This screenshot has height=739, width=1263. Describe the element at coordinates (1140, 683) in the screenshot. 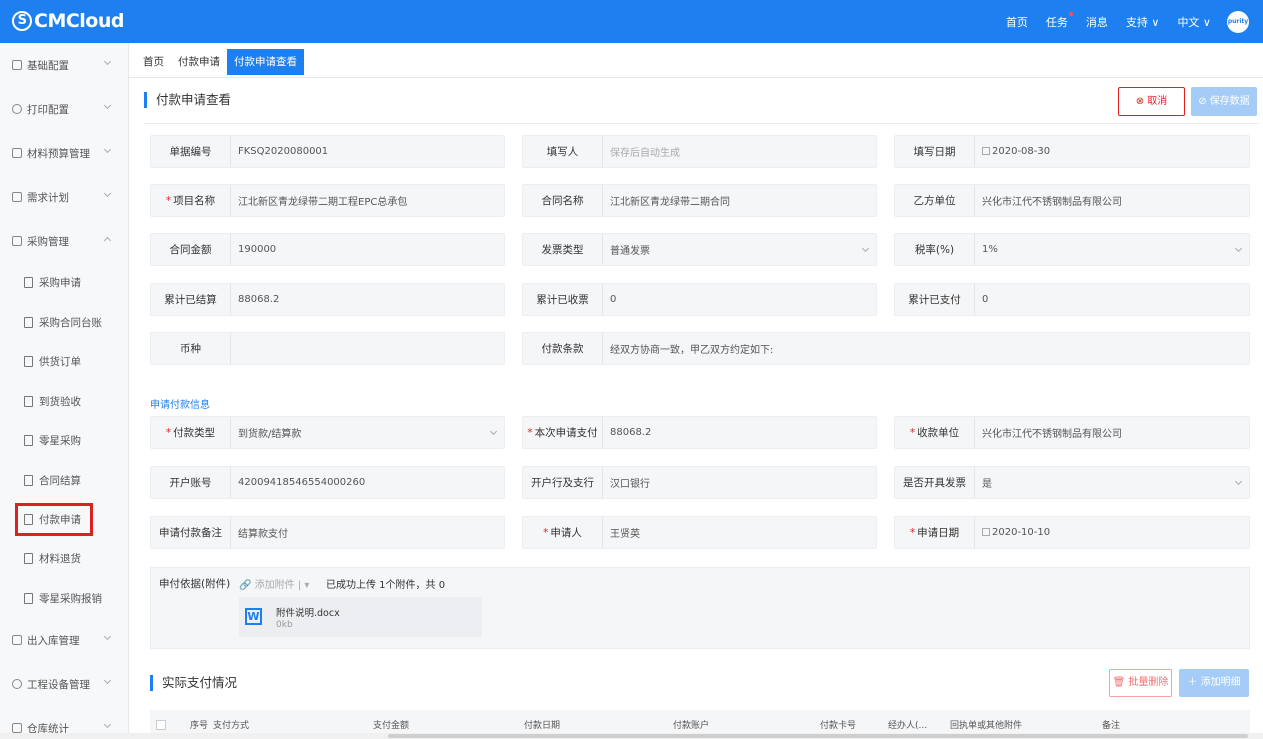

I see `batch-delete-button: 🗑 批量删除` at that location.